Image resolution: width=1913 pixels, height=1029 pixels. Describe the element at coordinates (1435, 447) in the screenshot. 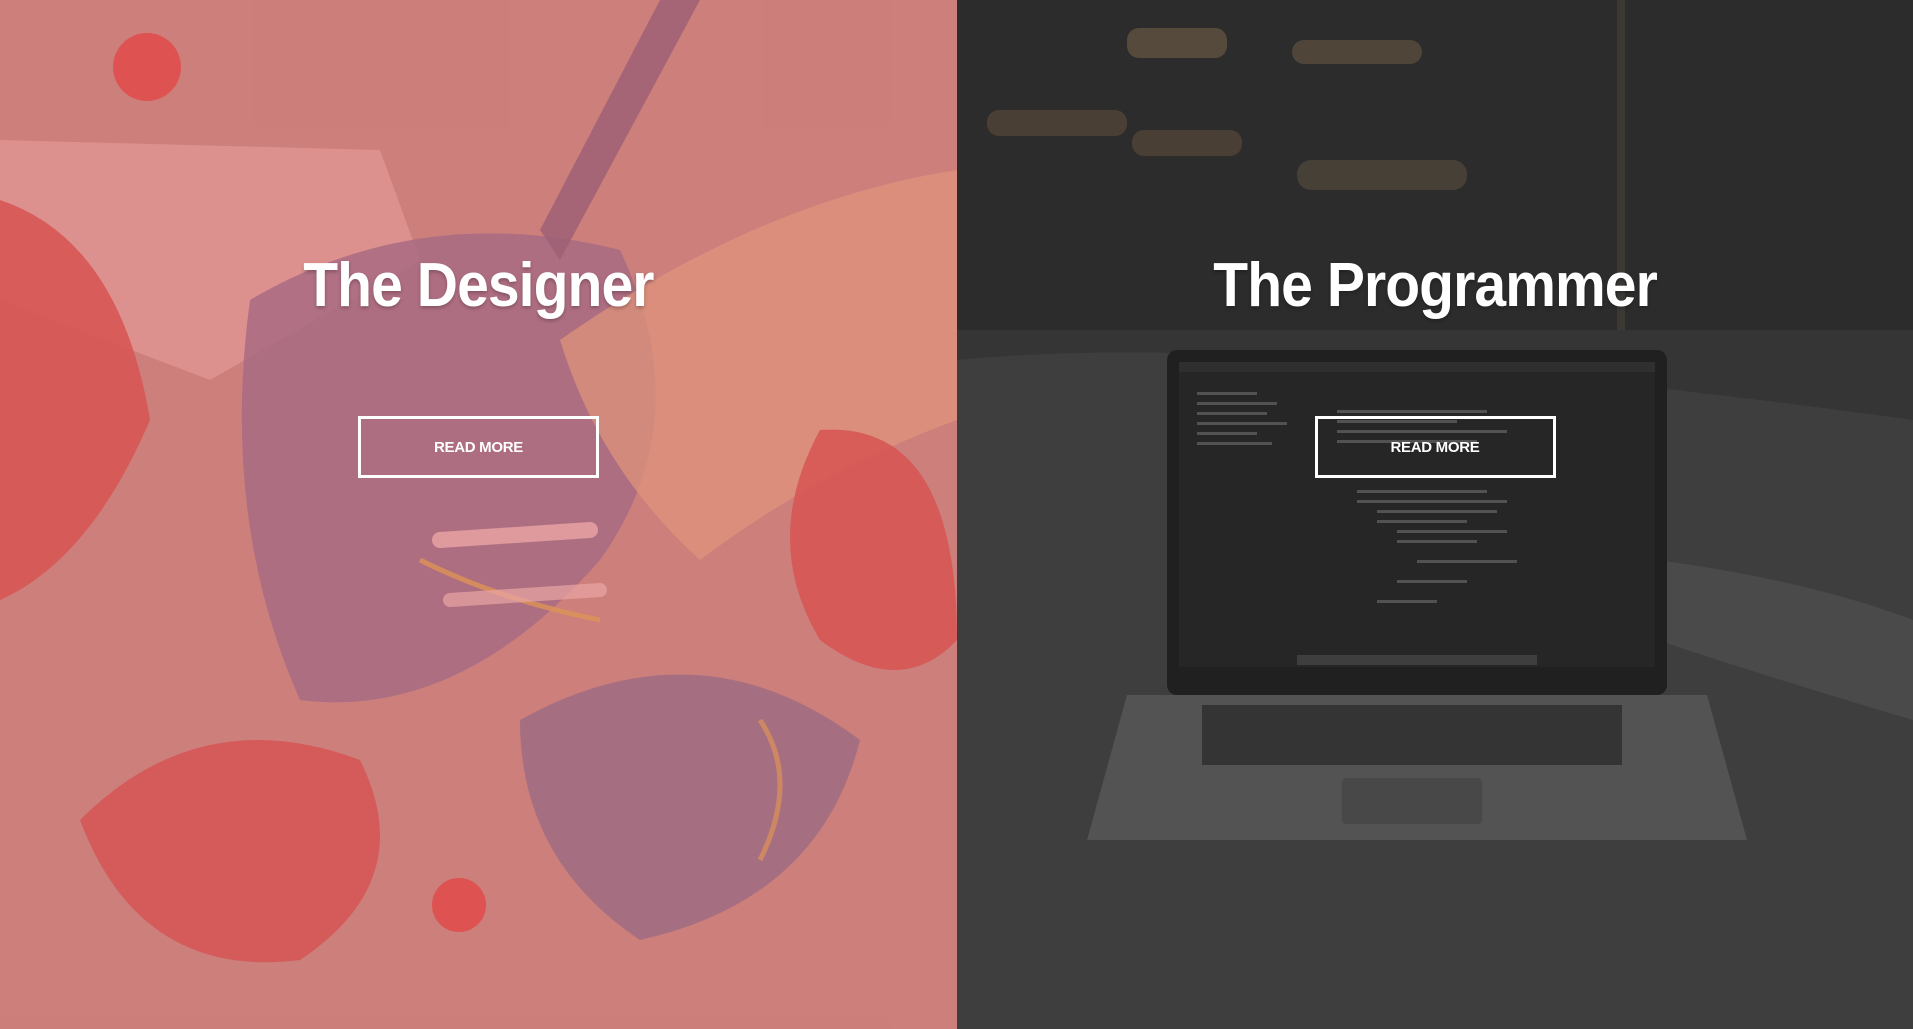

I see `programmer-read-more-button: READ MORE` at that location.